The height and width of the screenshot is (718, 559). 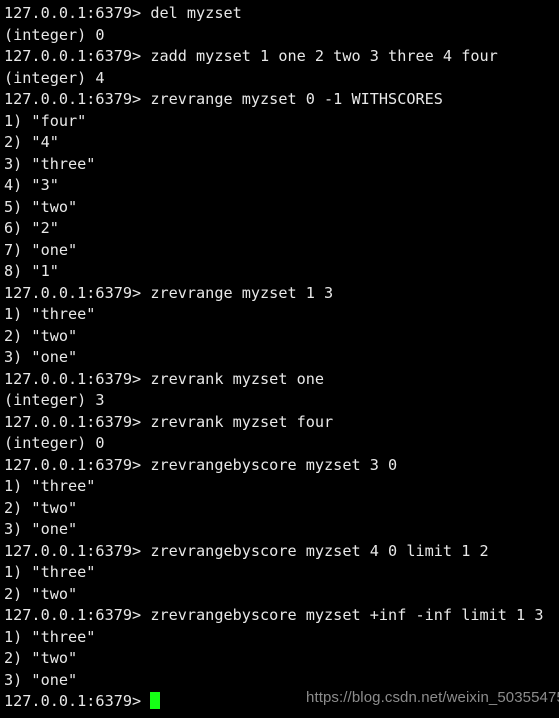 I want to click on terminal-output-line: 2) "4", so click(x=281, y=143).